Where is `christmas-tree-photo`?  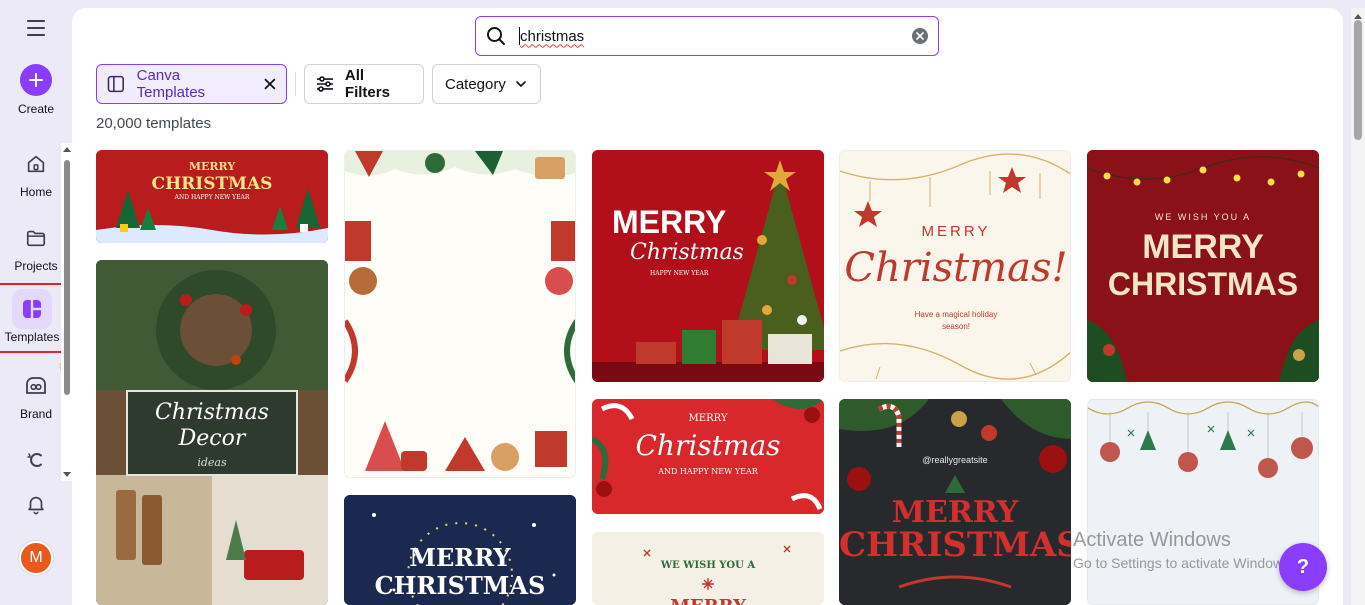 christmas-tree-photo is located at coordinates (708, 266).